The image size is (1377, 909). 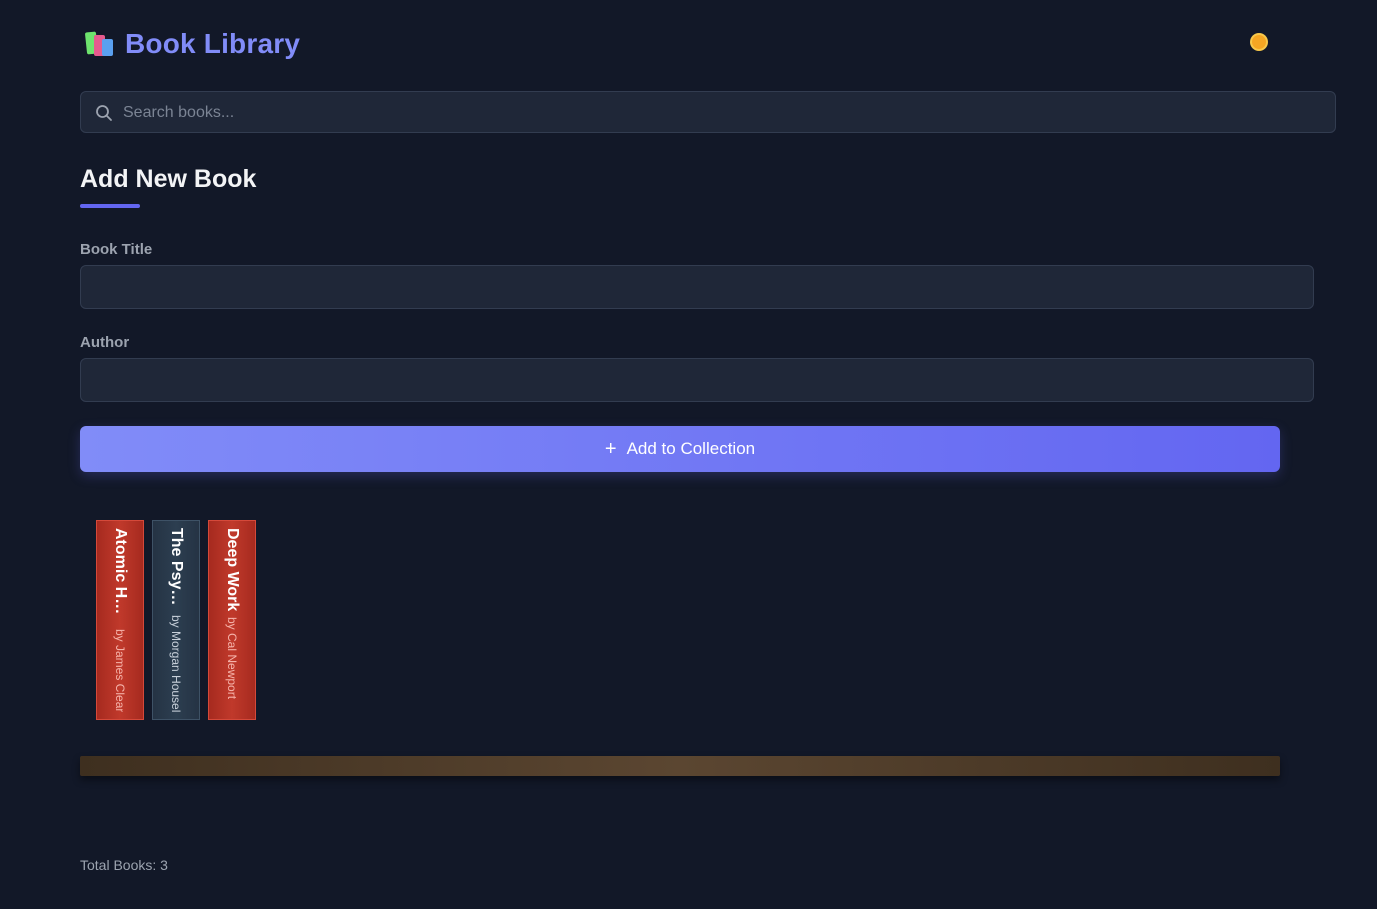 I want to click on search-input, so click(x=723, y=113).